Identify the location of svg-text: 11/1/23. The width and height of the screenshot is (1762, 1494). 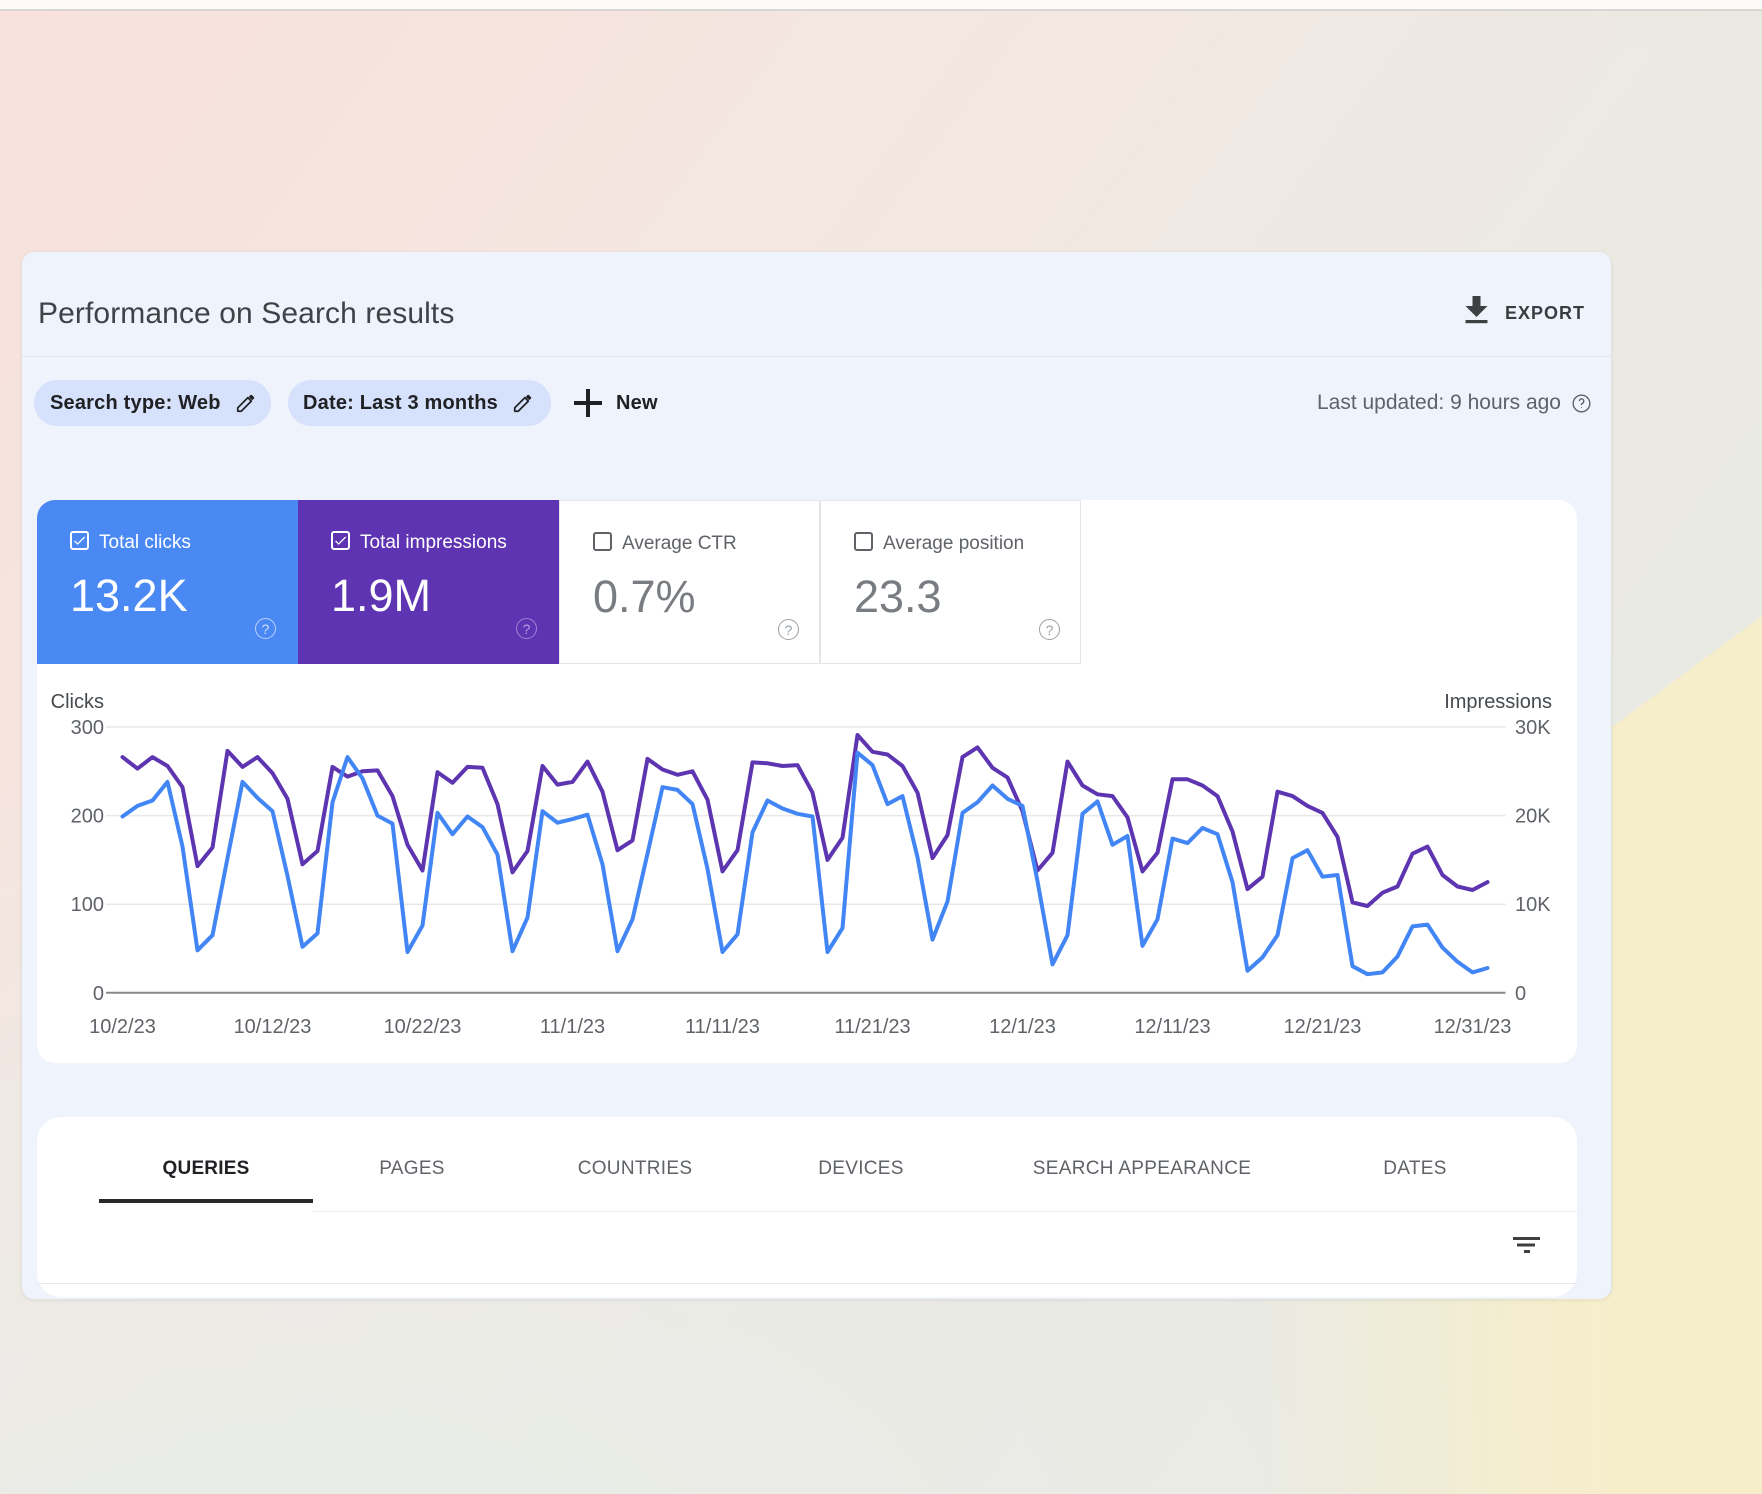
(572, 1027).